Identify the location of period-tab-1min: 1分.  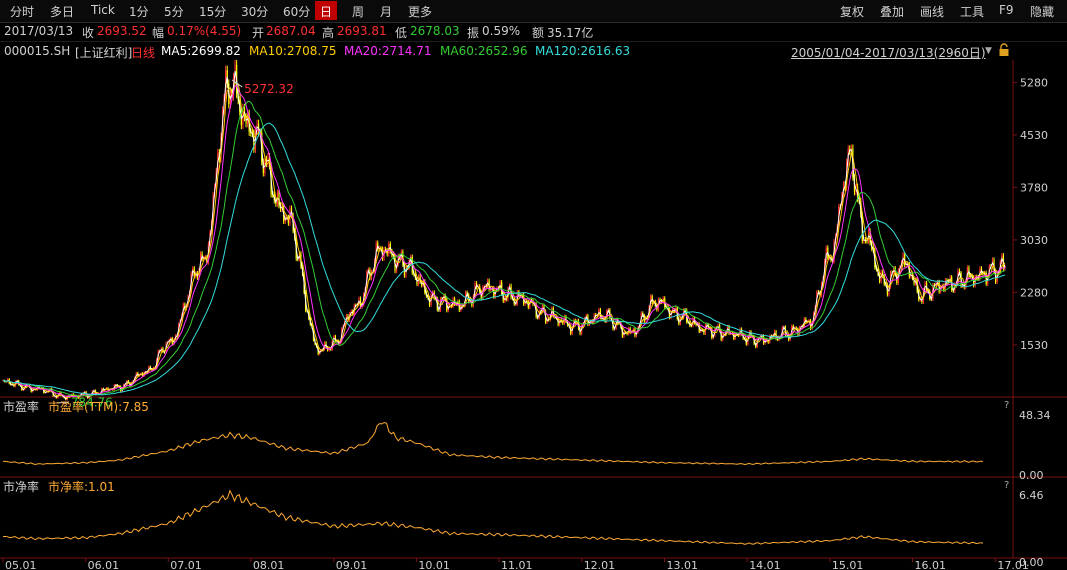
(139, 11).